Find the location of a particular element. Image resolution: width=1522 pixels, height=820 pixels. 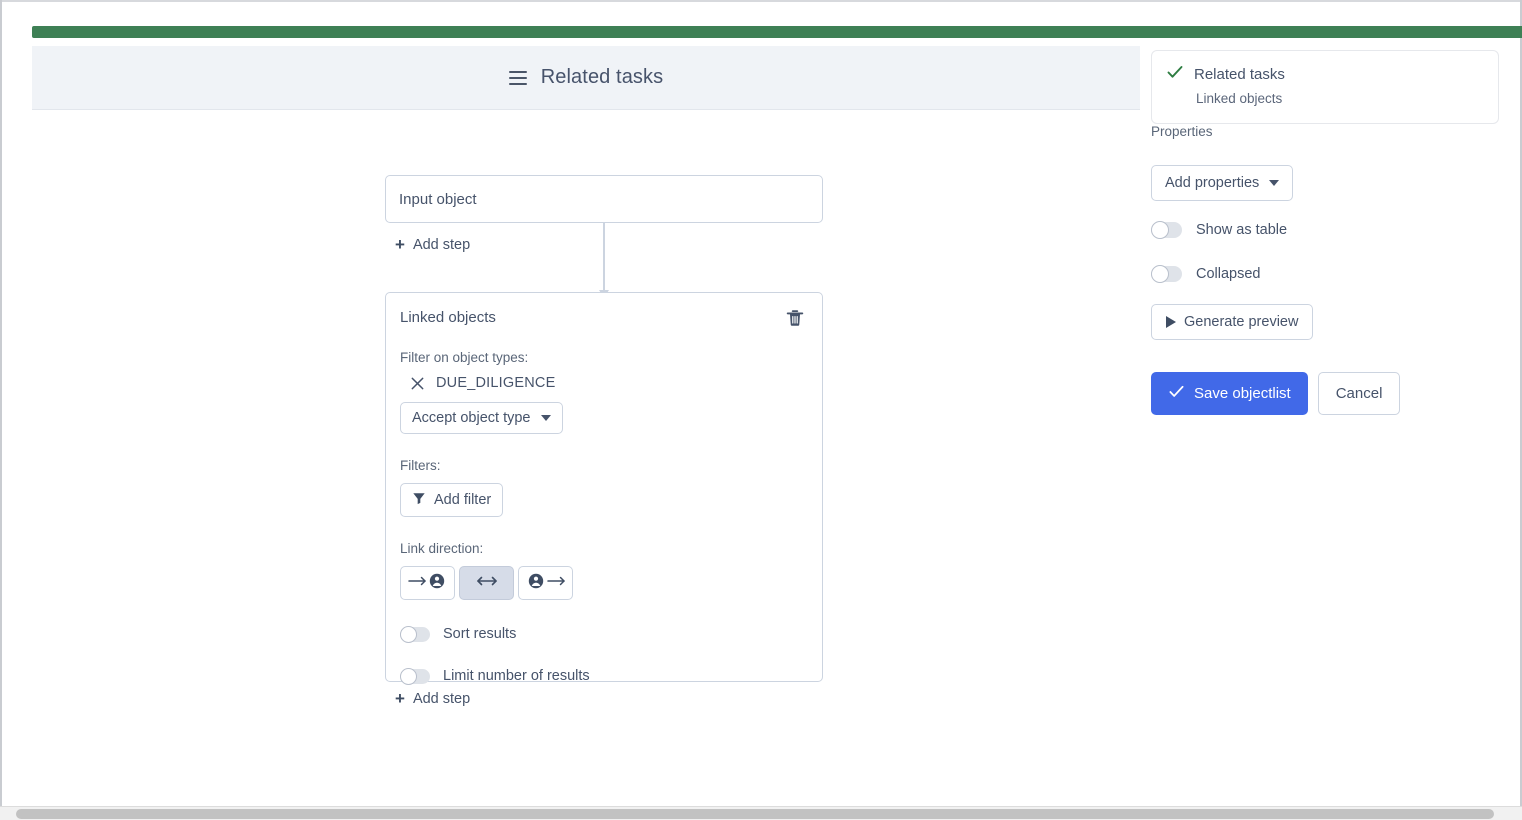

collapsed-label: Collapsed is located at coordinates (1228, 274).